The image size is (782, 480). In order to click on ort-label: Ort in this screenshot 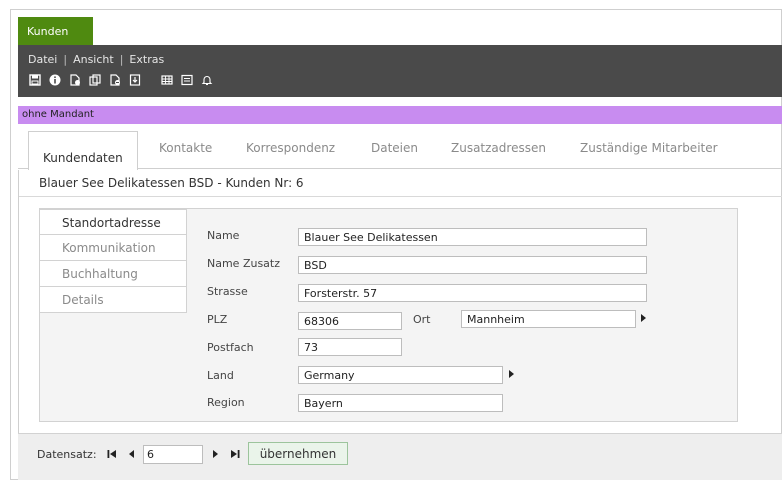, I will do `click(422, 319)`.